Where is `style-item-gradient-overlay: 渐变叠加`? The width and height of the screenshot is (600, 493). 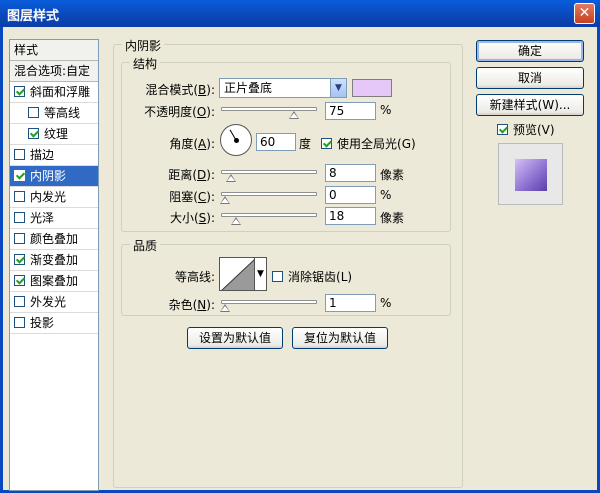
style-item-gradient-overlay: 渐变叠加 is located at coordinates (54, 260).